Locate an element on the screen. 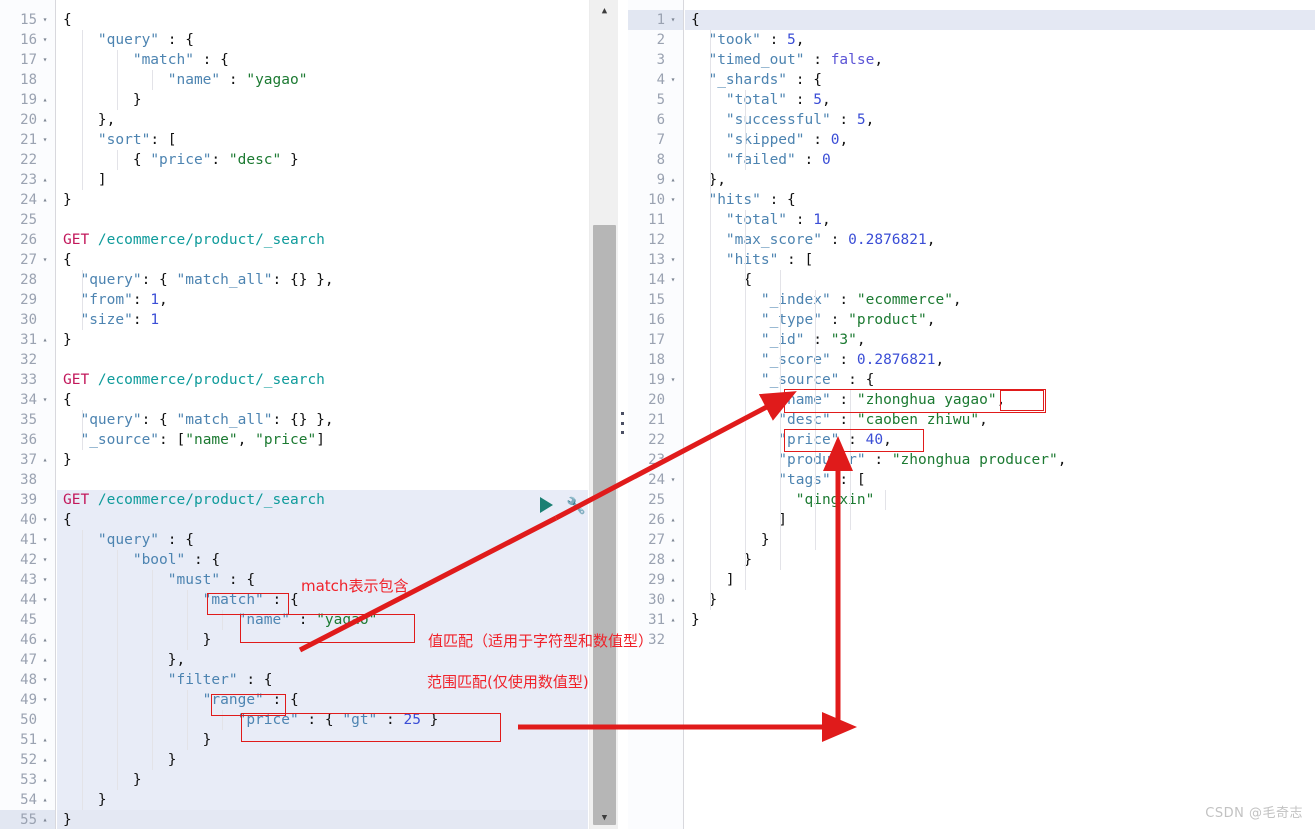 The image size is (1315, 829). gutter-line: 36 is located at coordinates (27, 440).